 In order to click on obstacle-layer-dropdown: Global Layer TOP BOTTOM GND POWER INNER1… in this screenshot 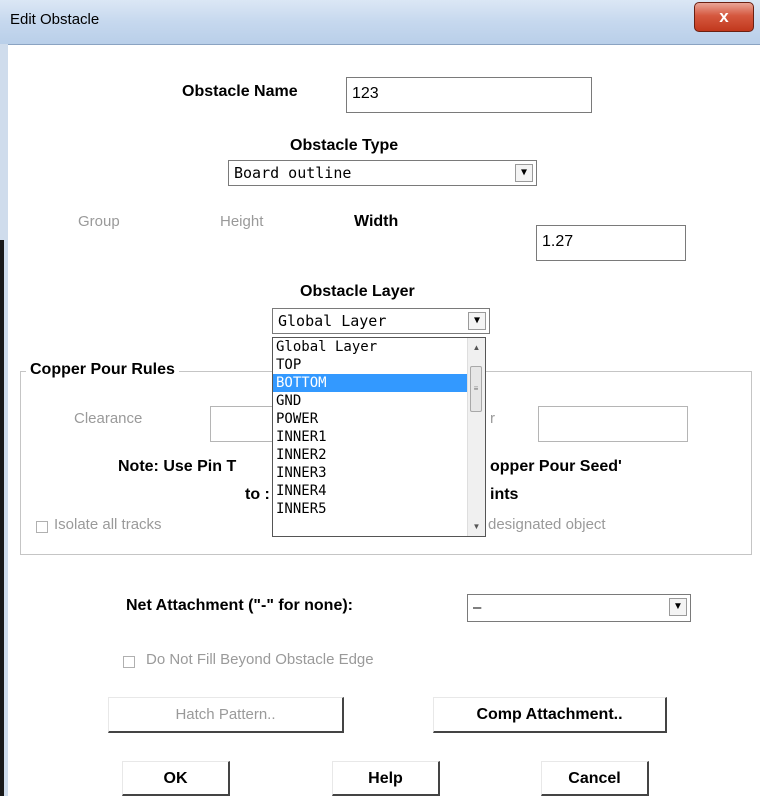, I will do `click(379, 437)`.